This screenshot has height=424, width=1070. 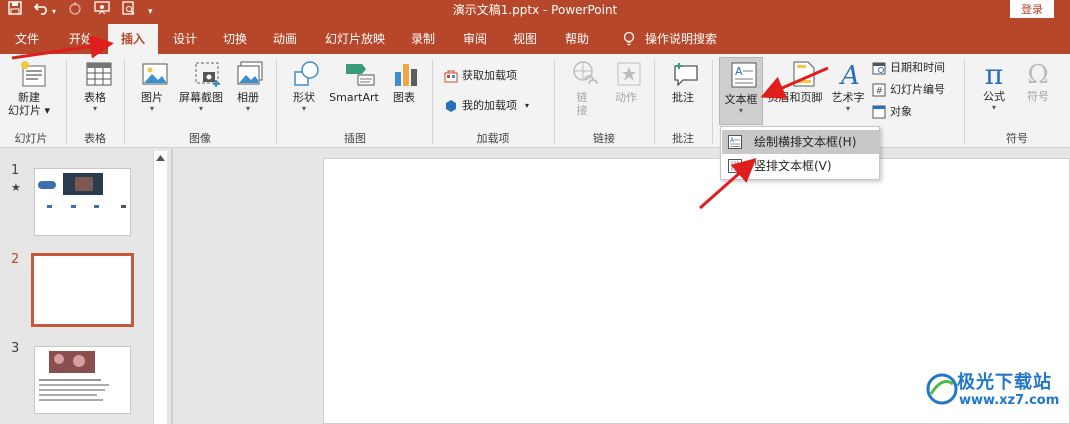 I want to click on tab-slideshow: 幻灯片放映, so click(x=355, y=39).